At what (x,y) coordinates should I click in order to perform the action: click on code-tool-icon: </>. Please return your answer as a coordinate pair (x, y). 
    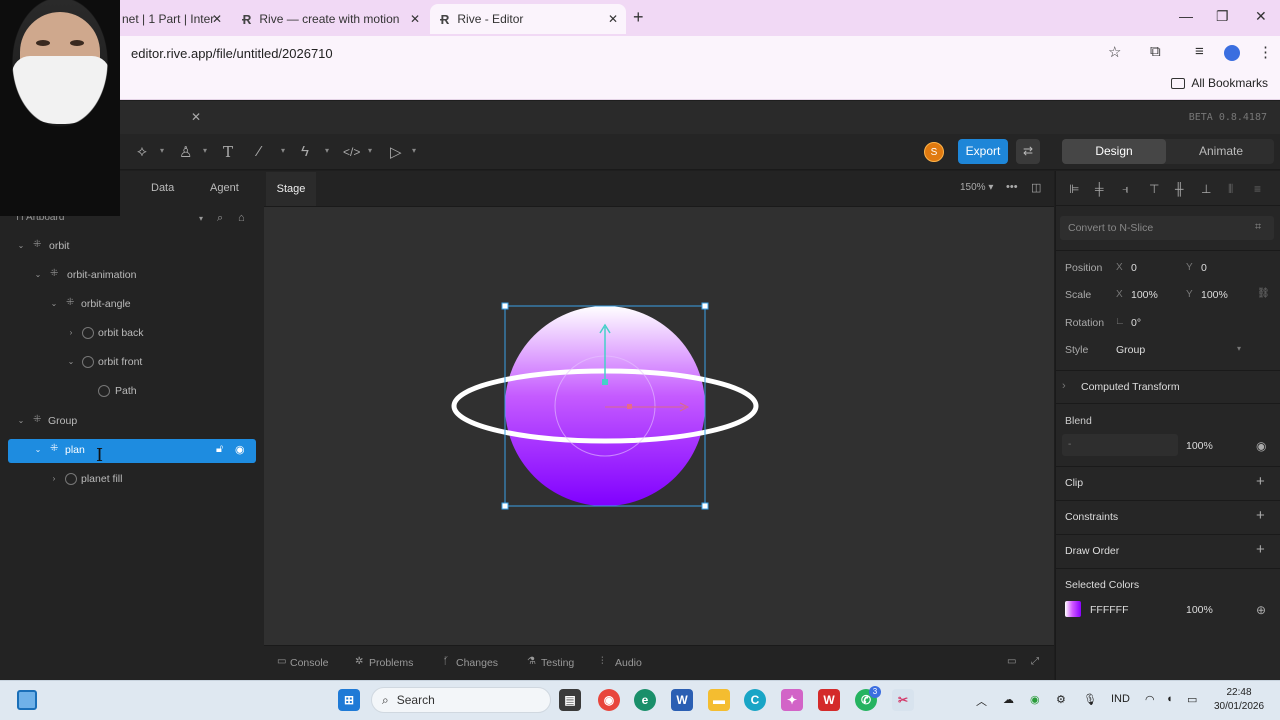
    Looking at the image, I should click on (351, 152).